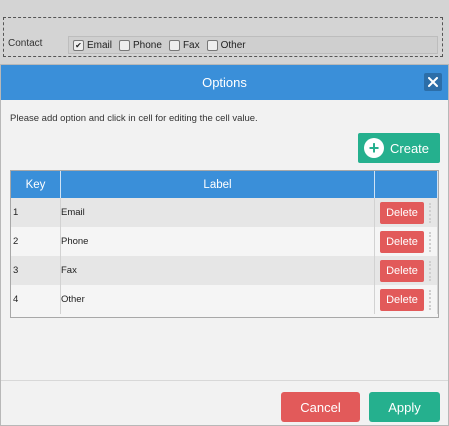 The image size is (449, 426). What do you see at coordinates (36, 270) in the screenshot?
I see `cell-key: 3` at bounding box center [36, 270].